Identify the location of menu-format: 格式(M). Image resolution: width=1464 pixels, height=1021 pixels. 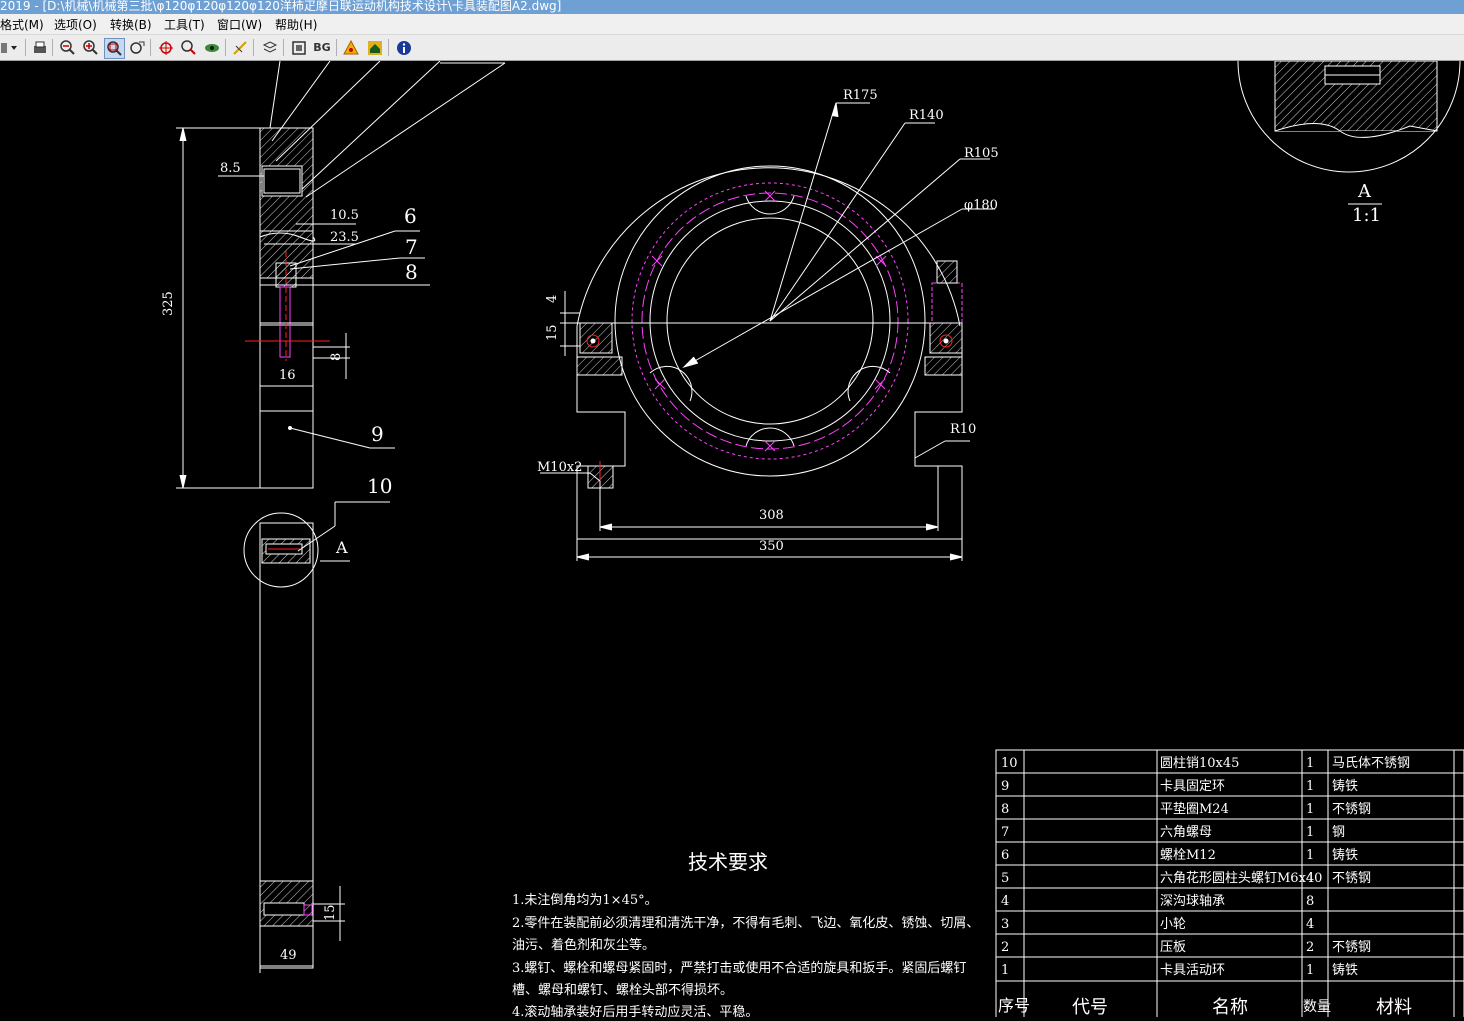
(22, 24).